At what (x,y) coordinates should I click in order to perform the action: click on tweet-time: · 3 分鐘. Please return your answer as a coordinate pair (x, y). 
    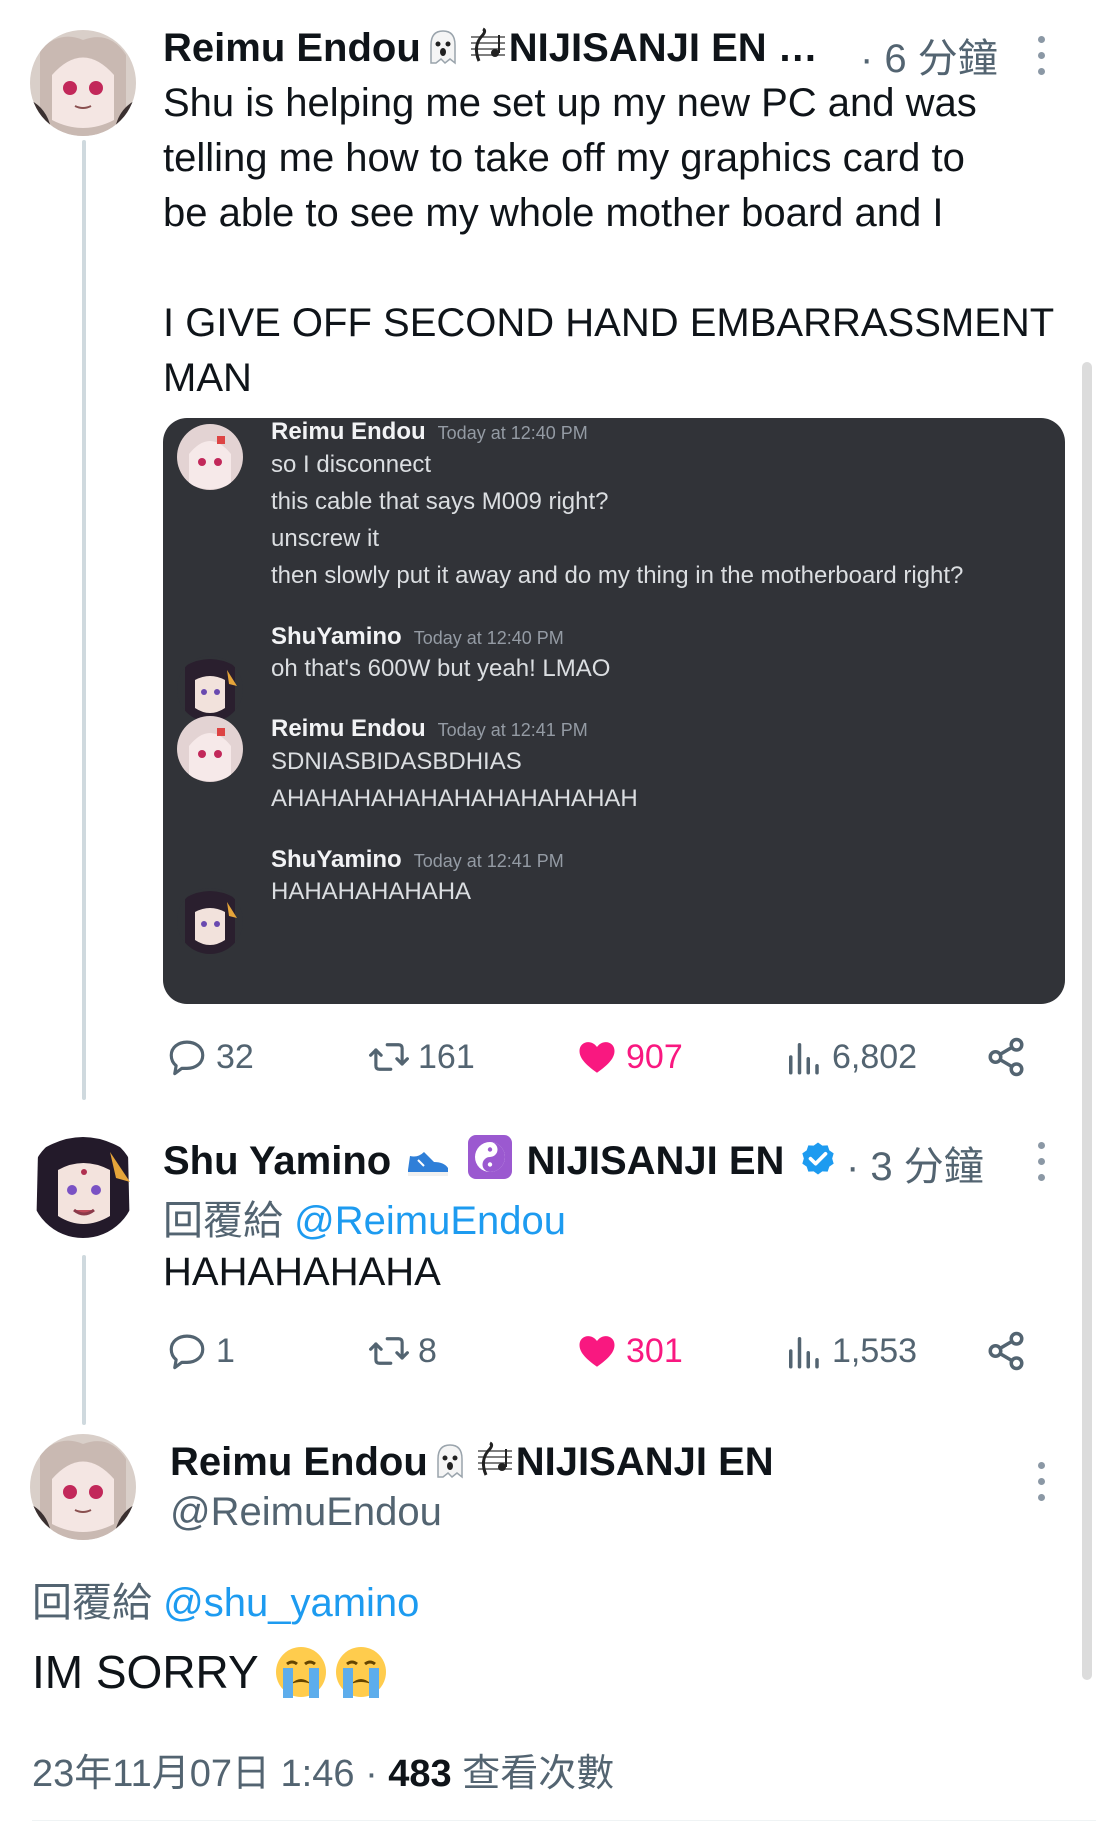
    Looking at the image, I should click on (915, 1163).